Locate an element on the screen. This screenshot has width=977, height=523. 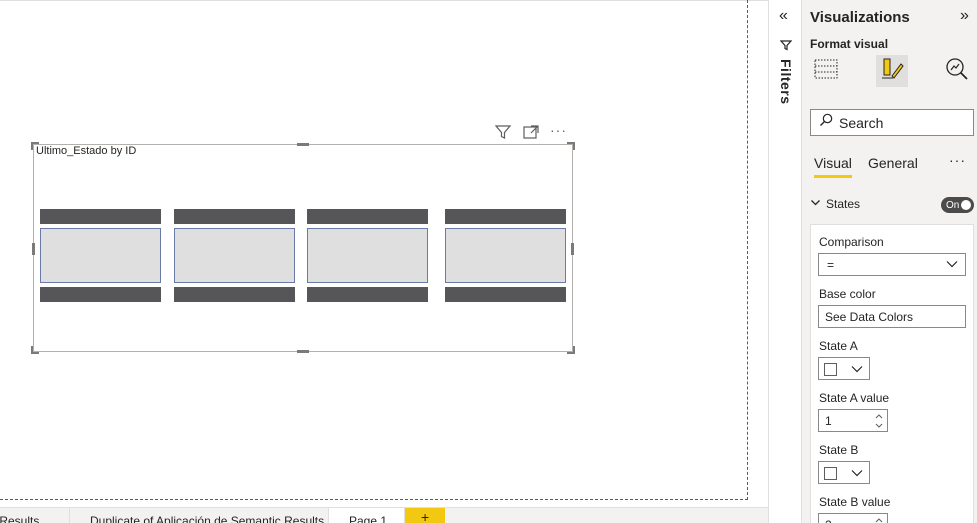
plus-icon: + is located at coordinates (425, 516).